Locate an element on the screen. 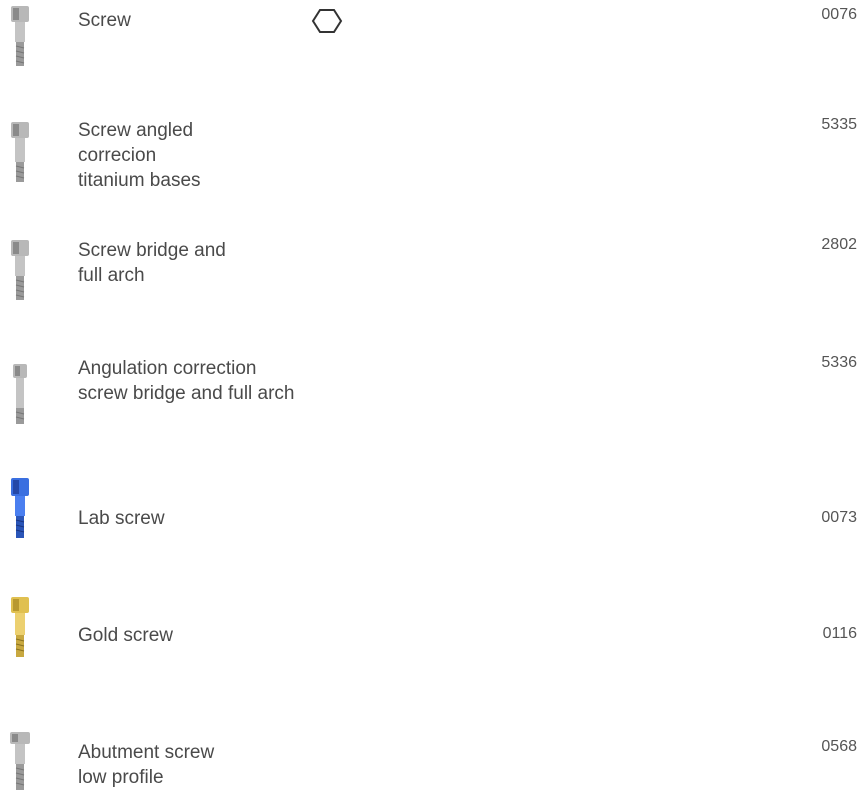 The width and height of the screenshot is (861, 799). hexagon-icon is located at coordinates (327, 23).